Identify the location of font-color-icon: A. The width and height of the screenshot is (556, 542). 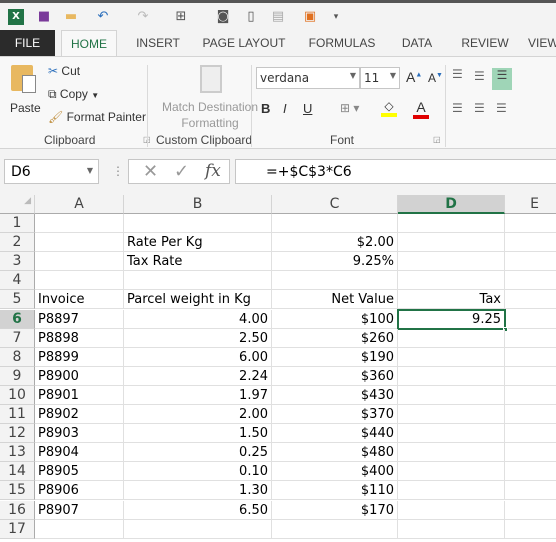
(421, 109).